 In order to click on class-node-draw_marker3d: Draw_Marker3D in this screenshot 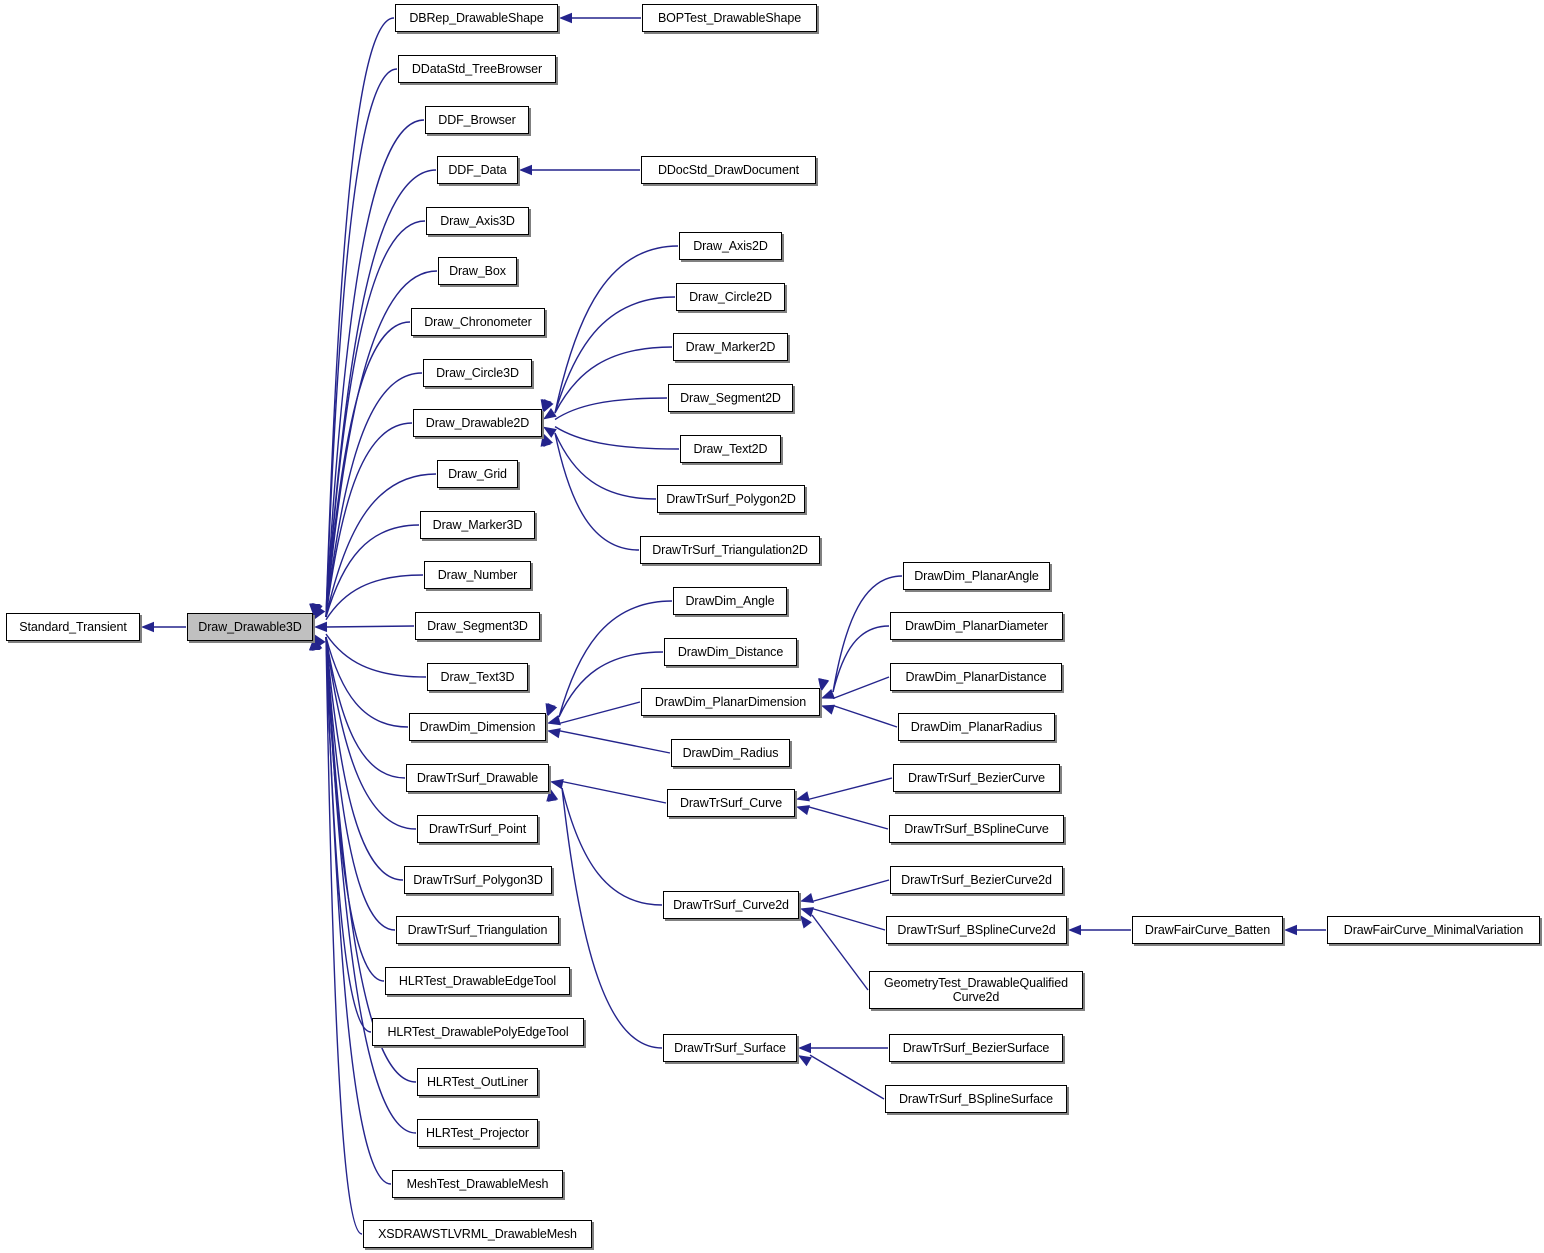, I will do `click(477, 525)`.